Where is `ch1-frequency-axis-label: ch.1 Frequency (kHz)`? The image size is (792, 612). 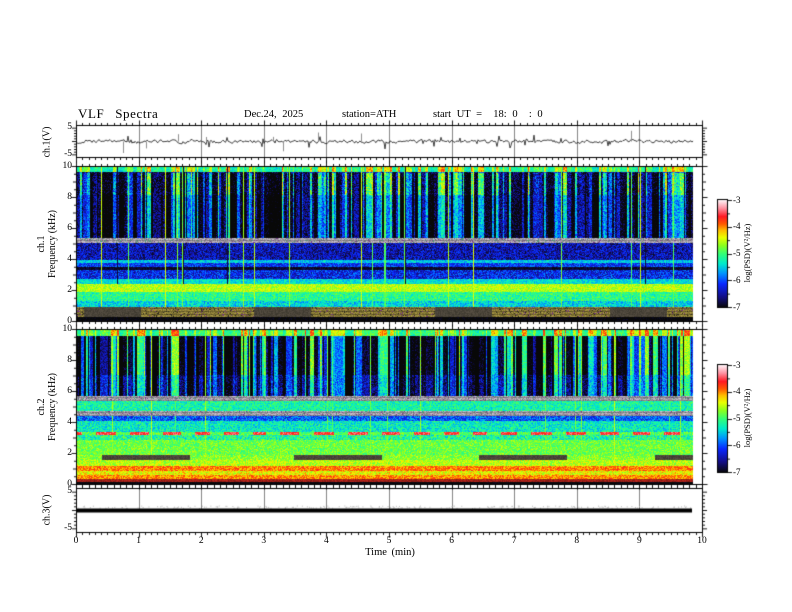 ch1-frequency-axis-label: ch.1 Frequency (kHz) is located at coordinates (46, 244).